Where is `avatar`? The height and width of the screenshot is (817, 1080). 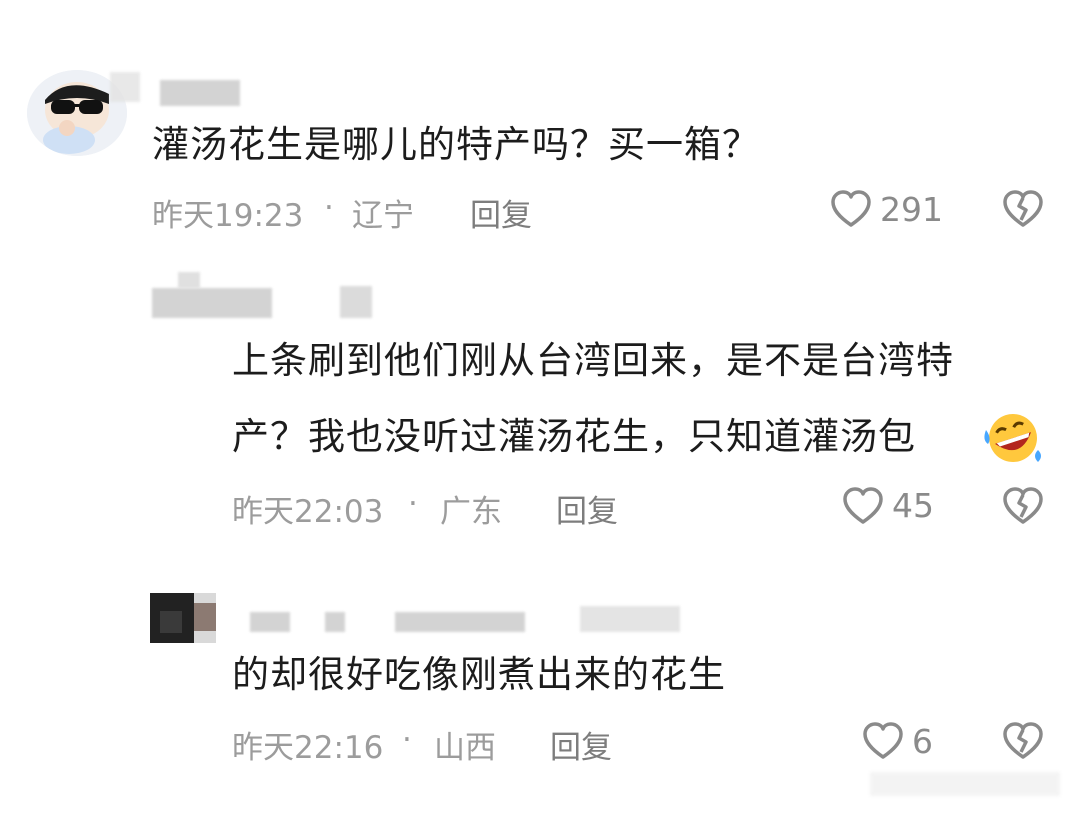
avatar is located at coordinates (183, 618).